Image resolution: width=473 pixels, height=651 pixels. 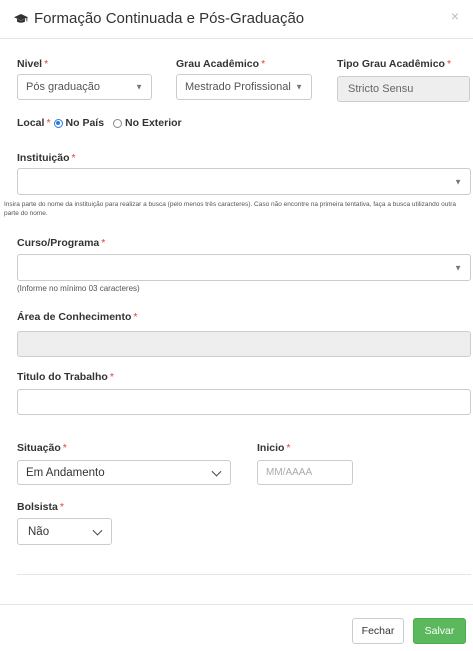 I want to click on titulo-input, so click(x=244, y=402).